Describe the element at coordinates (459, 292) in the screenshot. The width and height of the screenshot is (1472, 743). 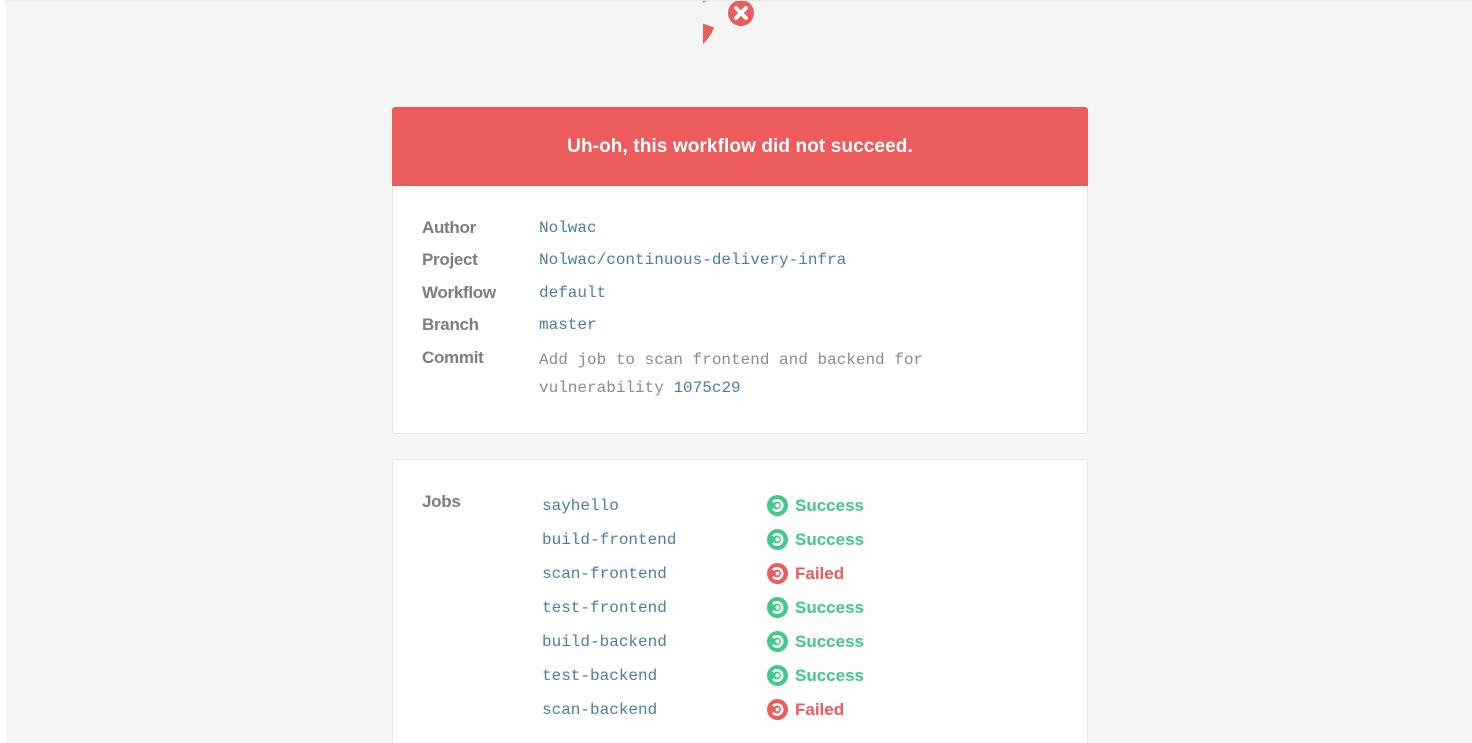
I see `workflow-label: Workflow` at that location.